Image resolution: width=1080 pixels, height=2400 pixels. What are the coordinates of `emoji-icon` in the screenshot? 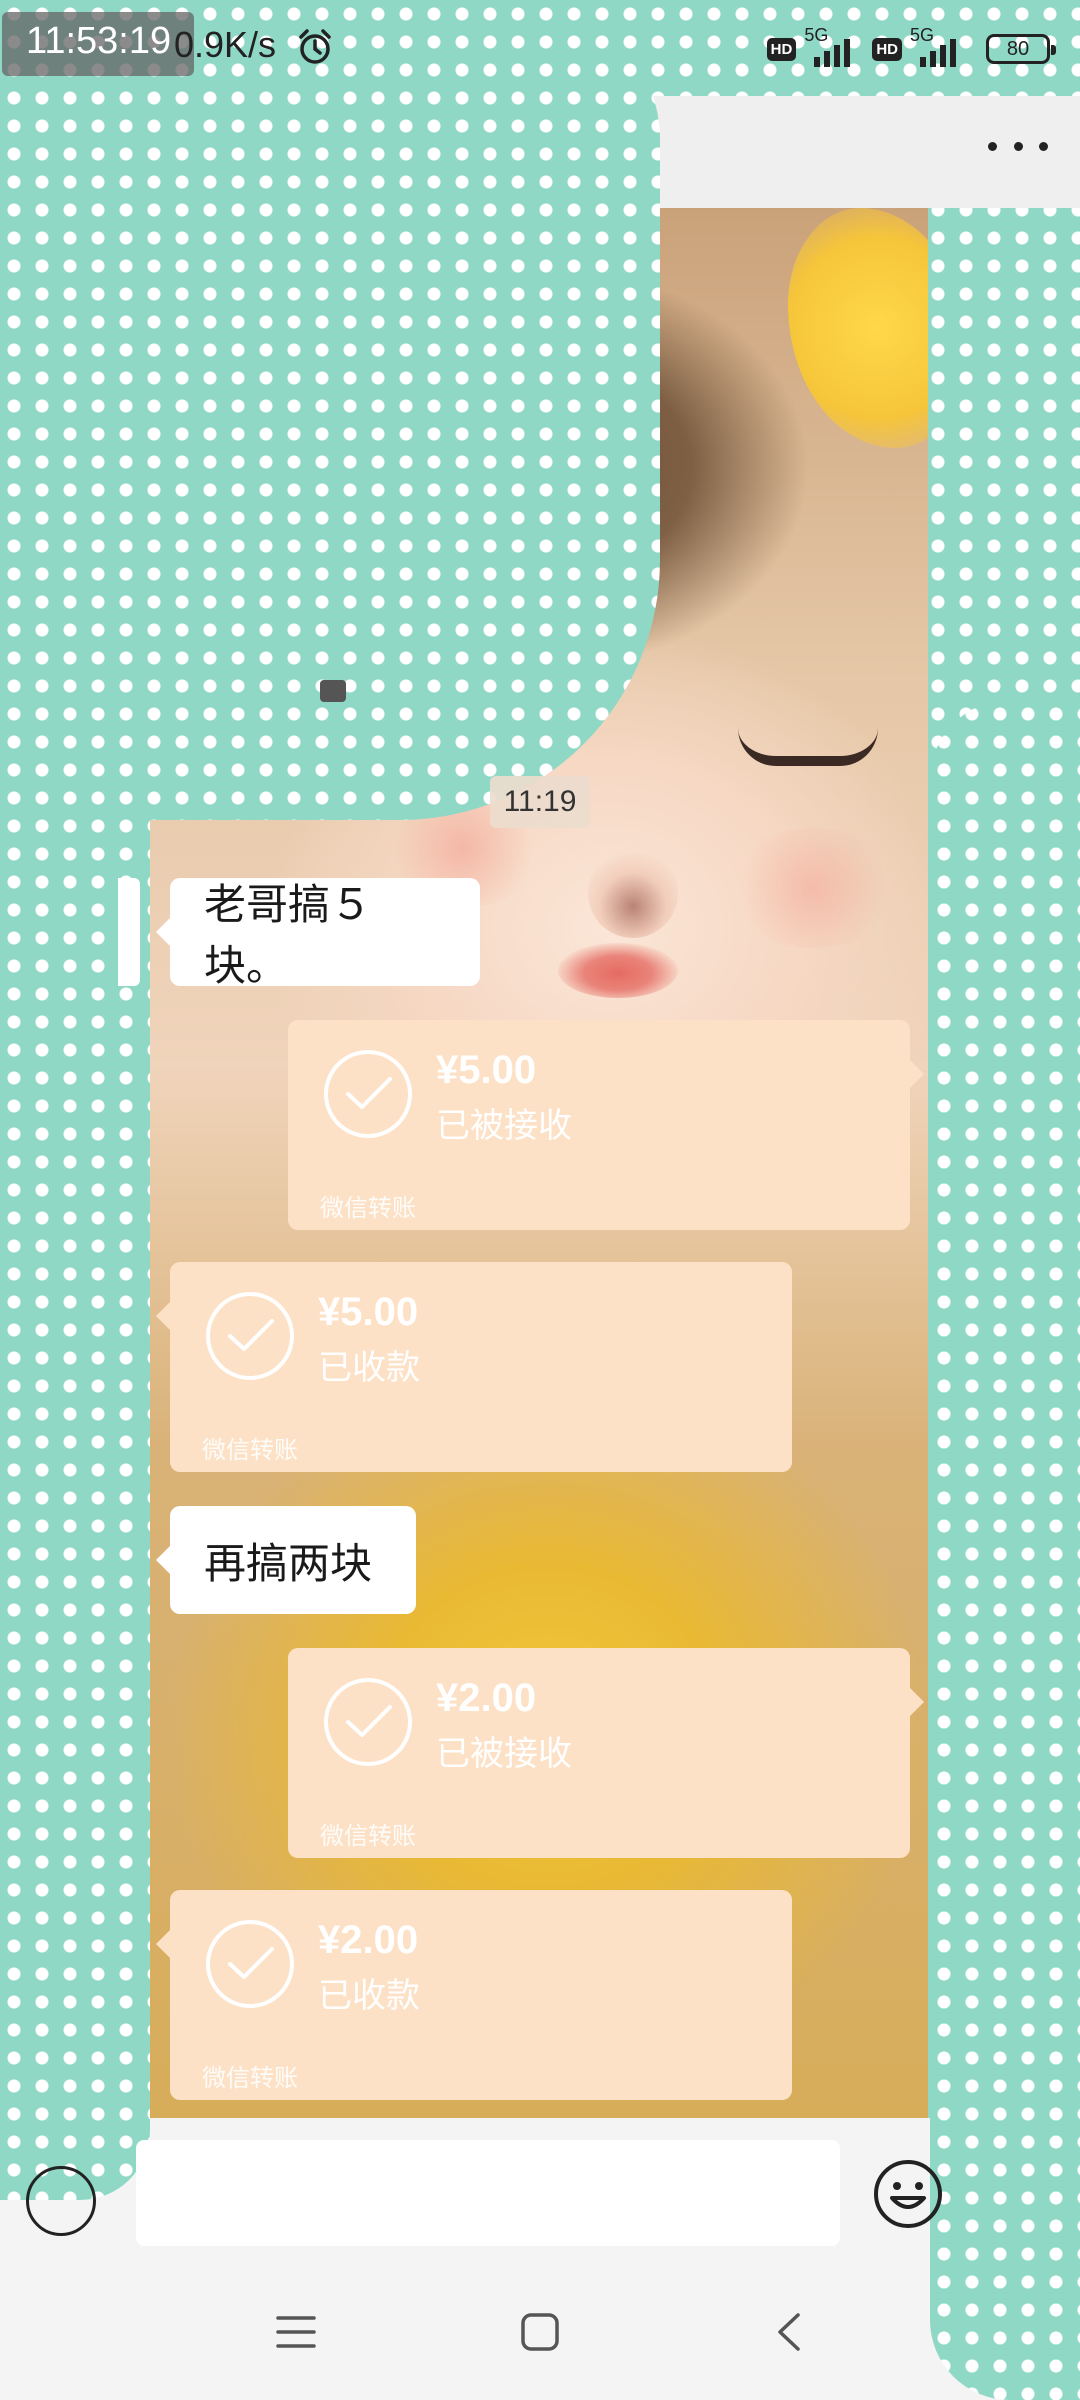 It's located at (908, 2194).